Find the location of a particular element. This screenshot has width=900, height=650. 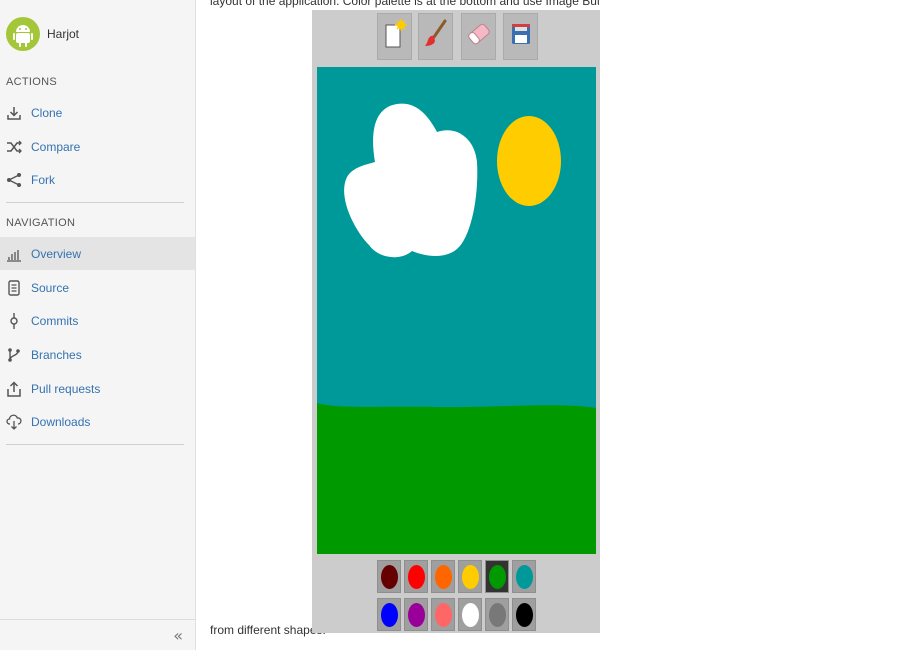

navigation-title: NAVIGATION is located at coordinates (41, 223).